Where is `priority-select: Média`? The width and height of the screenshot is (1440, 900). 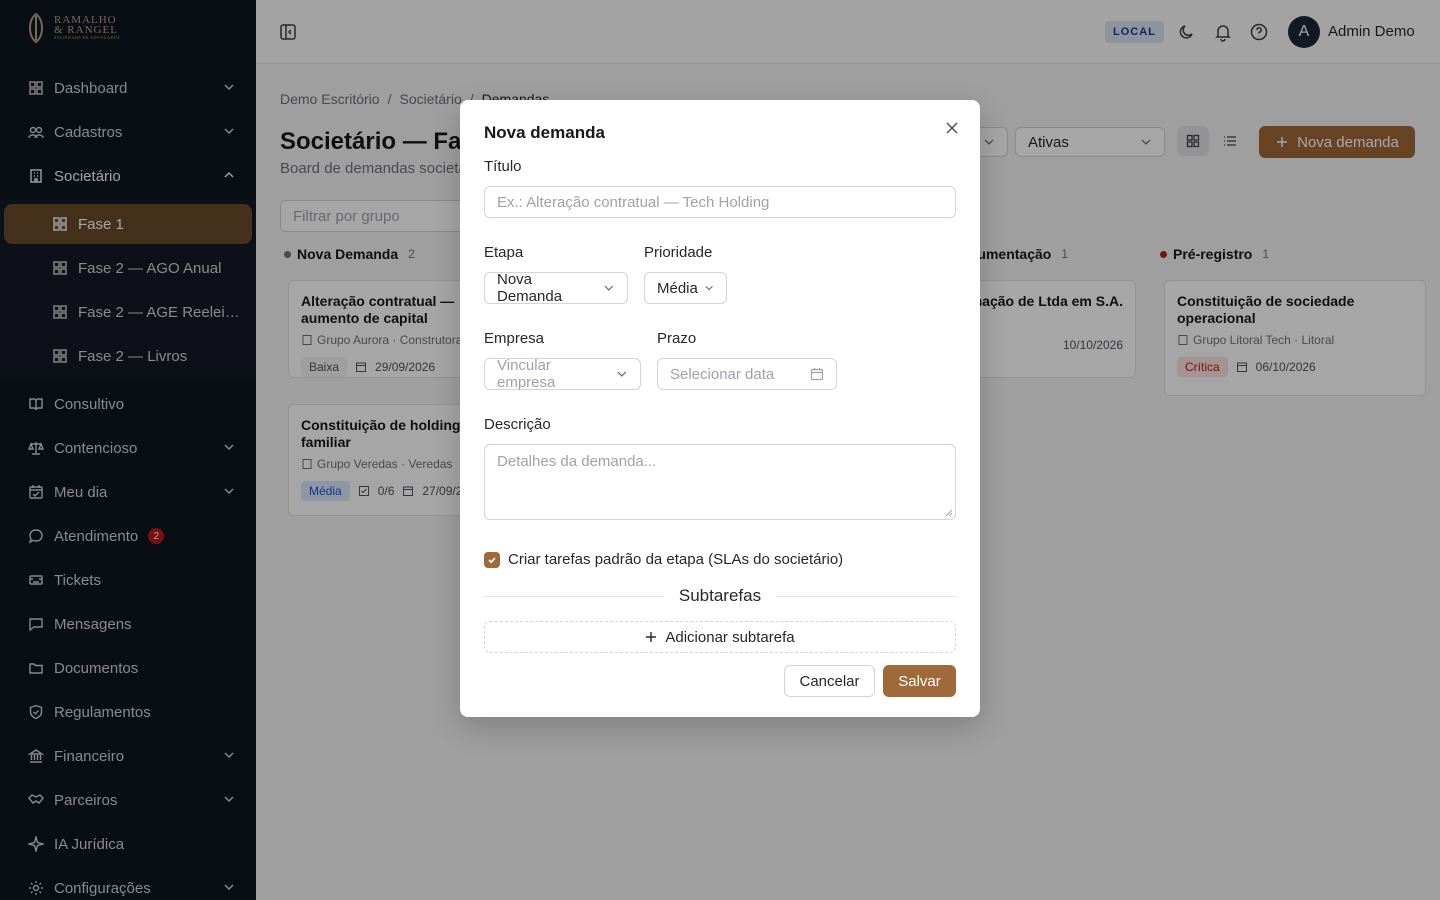
priority-select: Média is located at coordinates (685, 288).